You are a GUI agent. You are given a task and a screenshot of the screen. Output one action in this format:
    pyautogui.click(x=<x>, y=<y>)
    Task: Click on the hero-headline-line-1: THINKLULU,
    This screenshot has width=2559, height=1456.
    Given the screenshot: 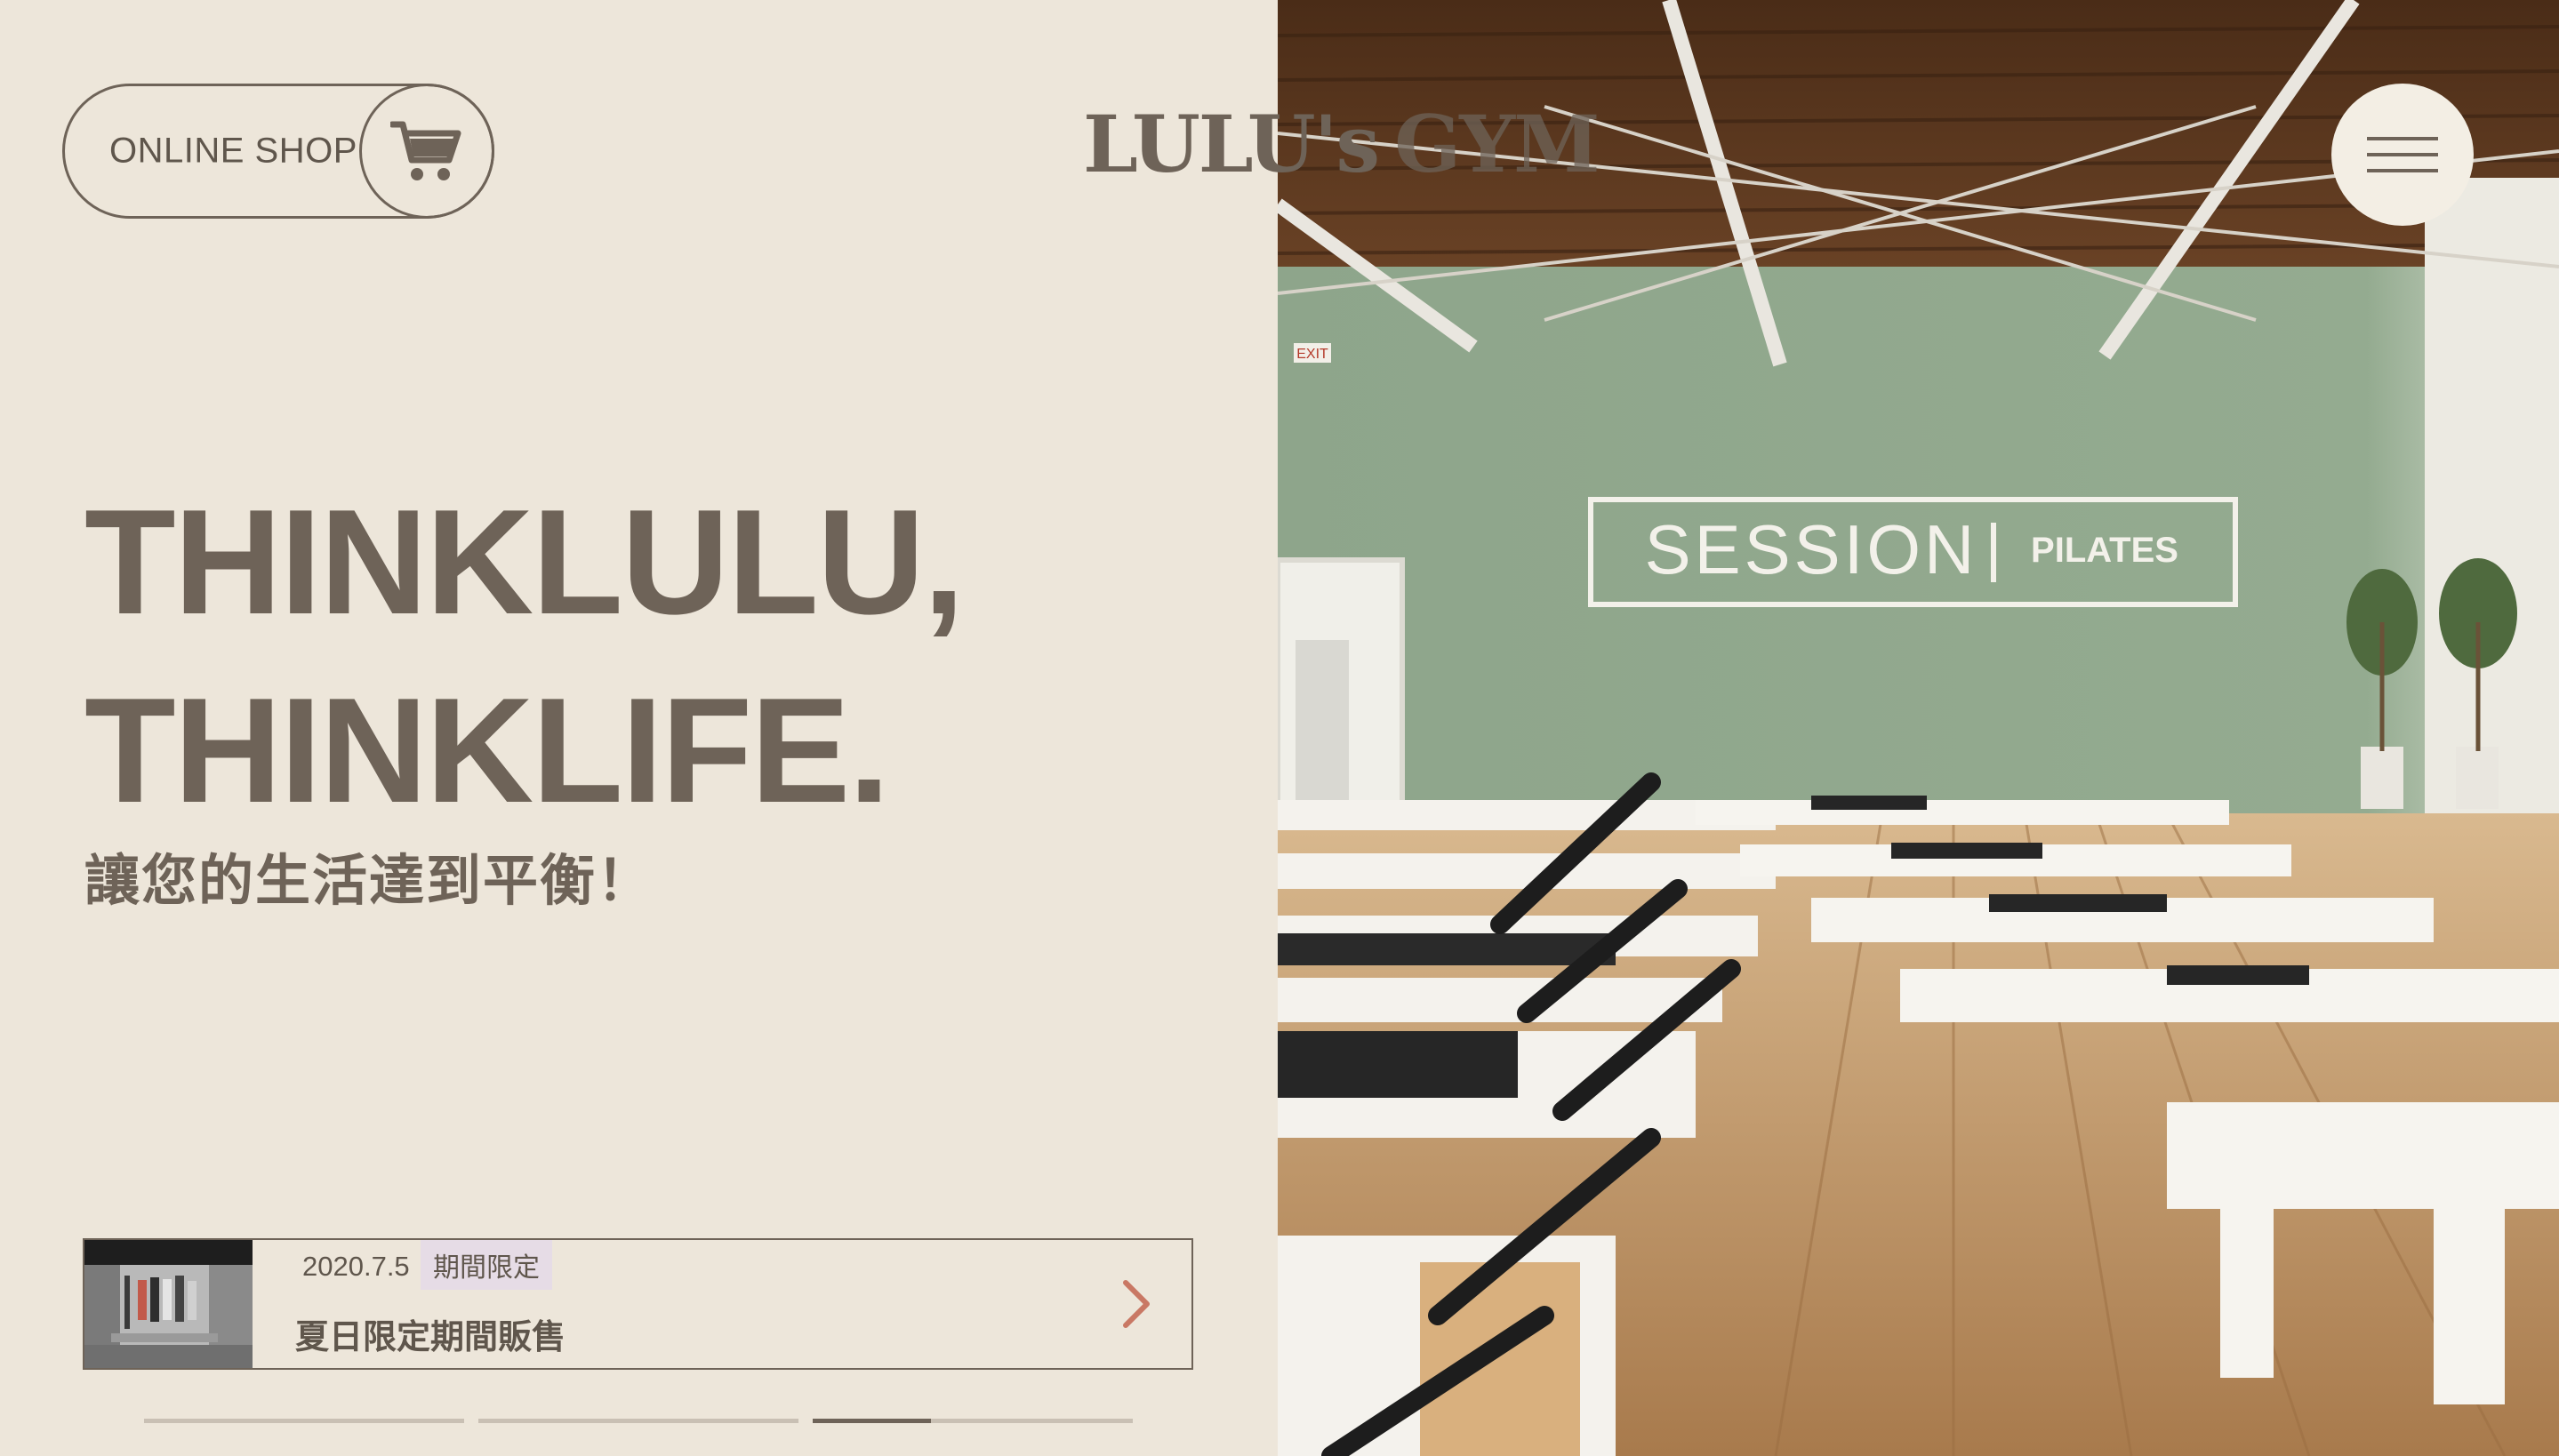 What is the action you would take?
    pyautogui.click(x=524, y=561)
    